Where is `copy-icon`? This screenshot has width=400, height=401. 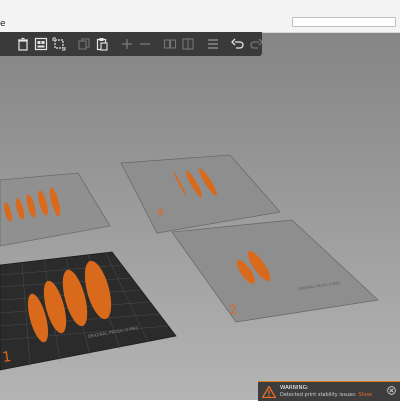 copy-icon is located at coordinates (84, 44).